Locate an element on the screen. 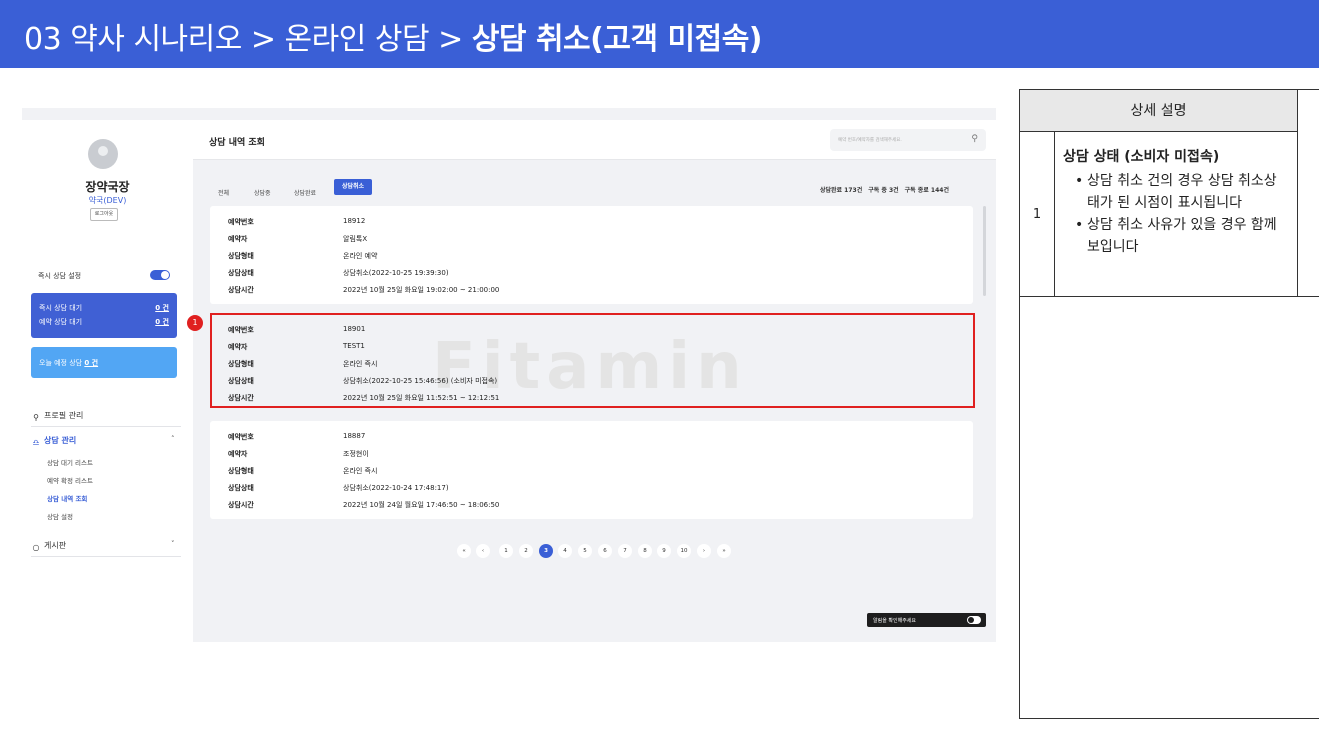 This screenshot has height=742, width=1319. notification-text: 알림을 확인해주세요 is located at coordinates (894, 621).